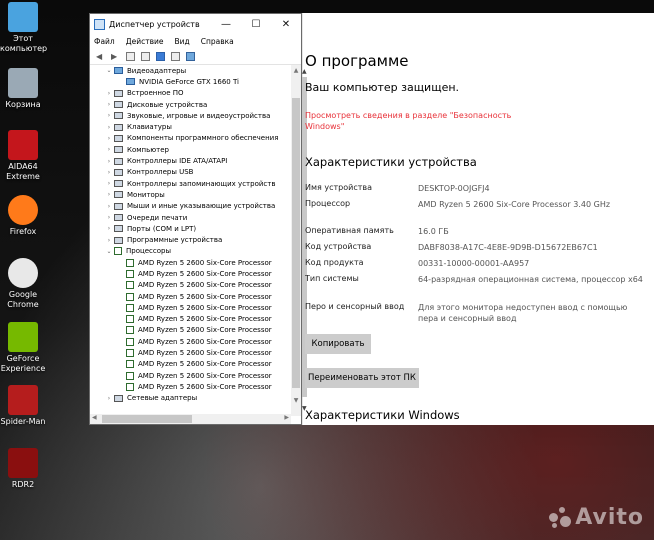 The image size is (654, 540). I want to click on scroll-left-icon: ◀, so click(94, 417).